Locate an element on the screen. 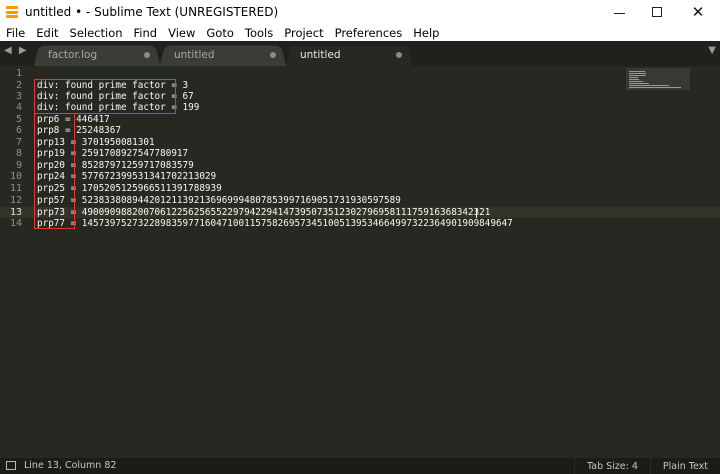  line-number: 2 is located at coordinates (18, 85).